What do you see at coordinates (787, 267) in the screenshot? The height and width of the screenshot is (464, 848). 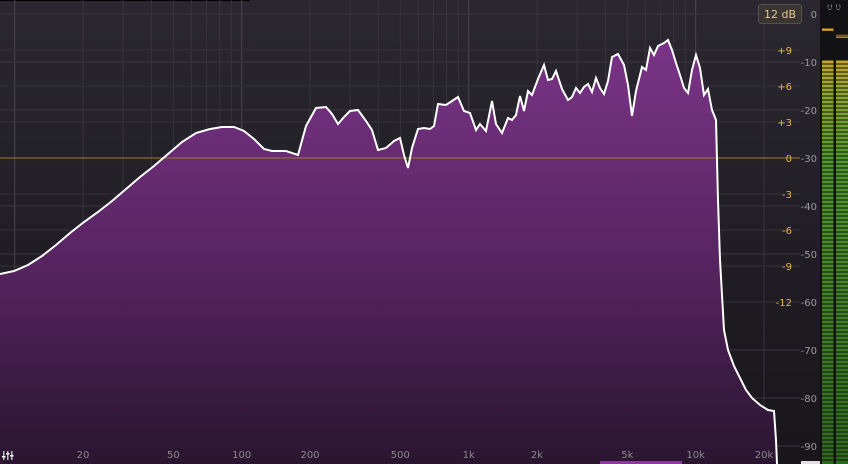 I see `eq-scale-label: -9` at bounding box center [787, 267].